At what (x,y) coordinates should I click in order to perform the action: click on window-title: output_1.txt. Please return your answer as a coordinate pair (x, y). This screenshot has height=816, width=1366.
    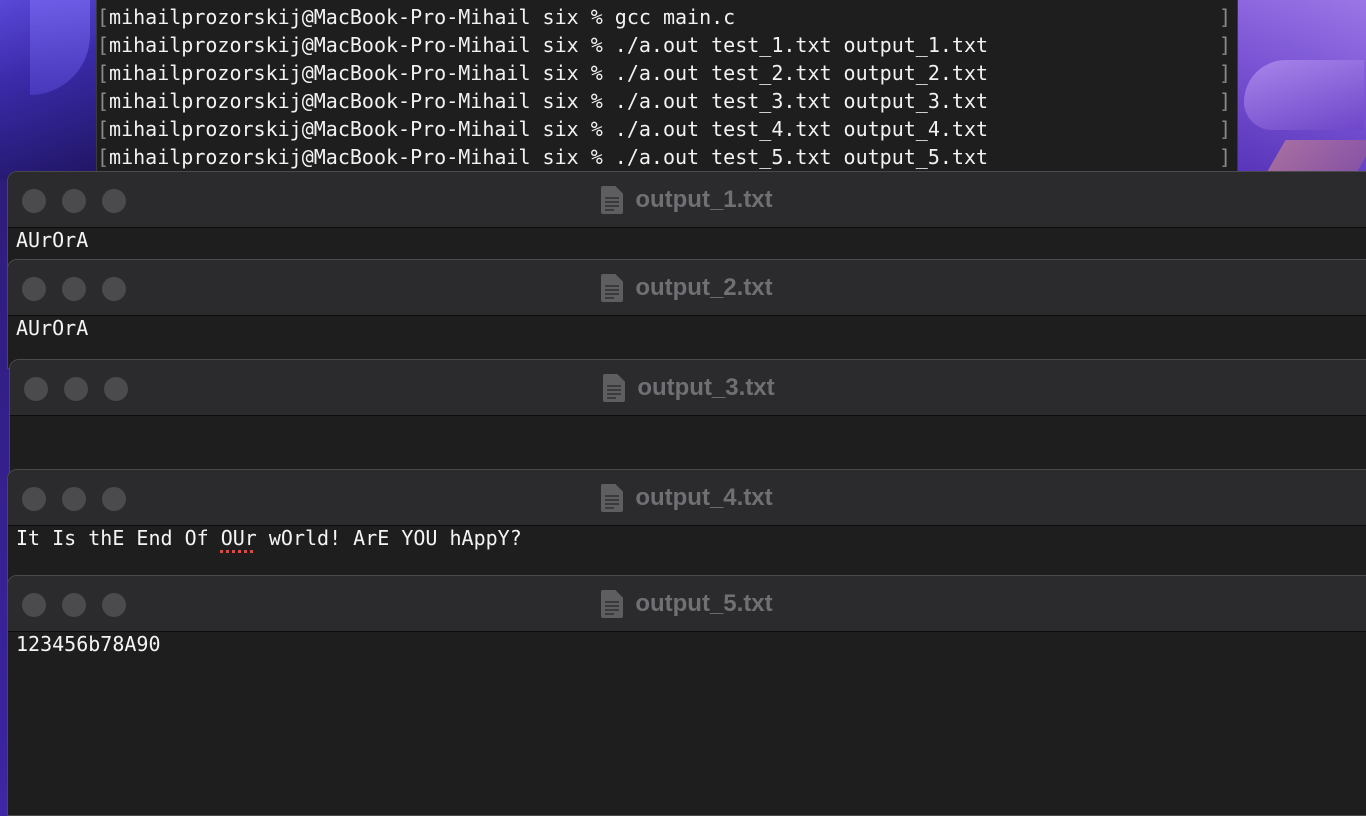
    Looking at the image, I should click on (687, 200).